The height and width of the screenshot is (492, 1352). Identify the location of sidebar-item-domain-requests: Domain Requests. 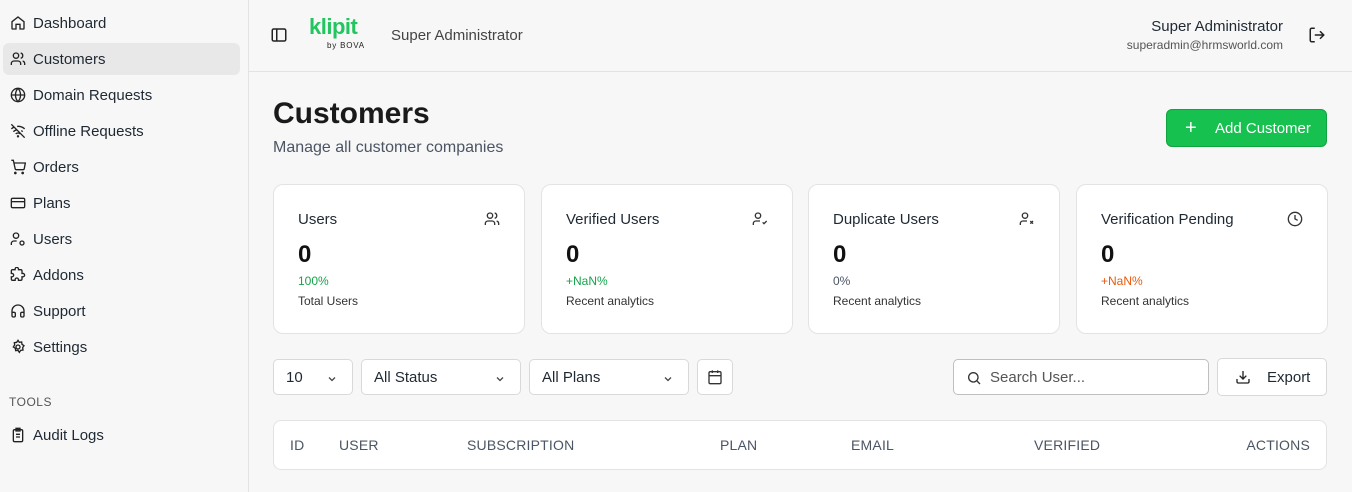
(121, 95).